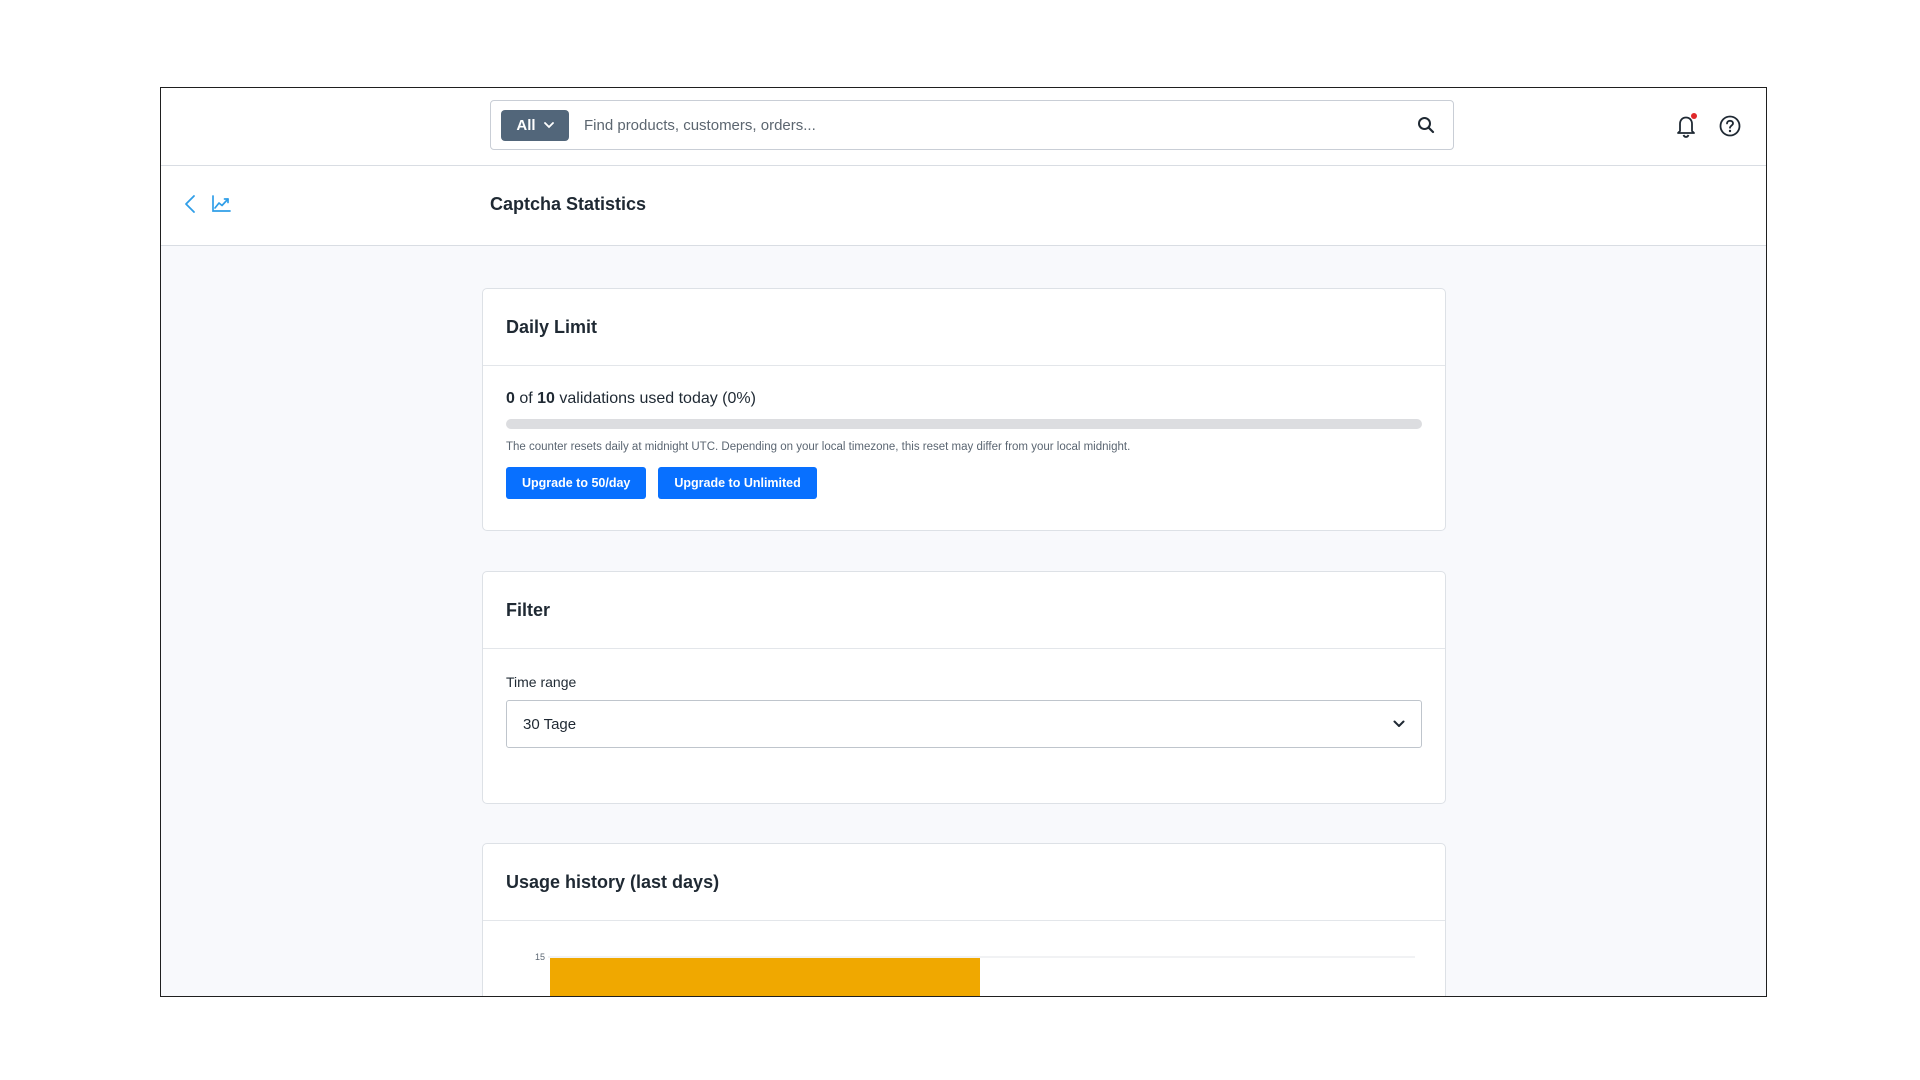 The height and width of the screenshot is (1080, 1920). Describe the element at coordinates (1686, 126) in the screenshot. I see `notifications-button` at that location.